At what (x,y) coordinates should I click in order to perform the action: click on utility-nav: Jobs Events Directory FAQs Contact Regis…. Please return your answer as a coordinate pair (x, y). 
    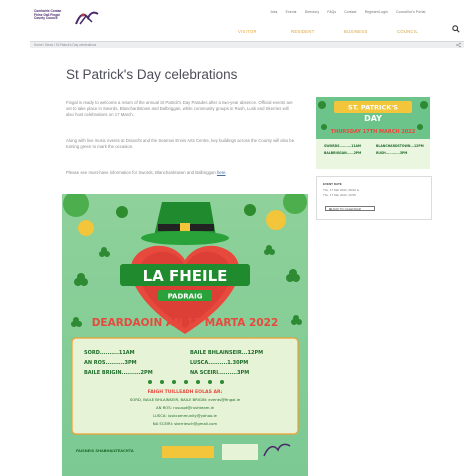
    Looking at the image, I should click on (351, 12).